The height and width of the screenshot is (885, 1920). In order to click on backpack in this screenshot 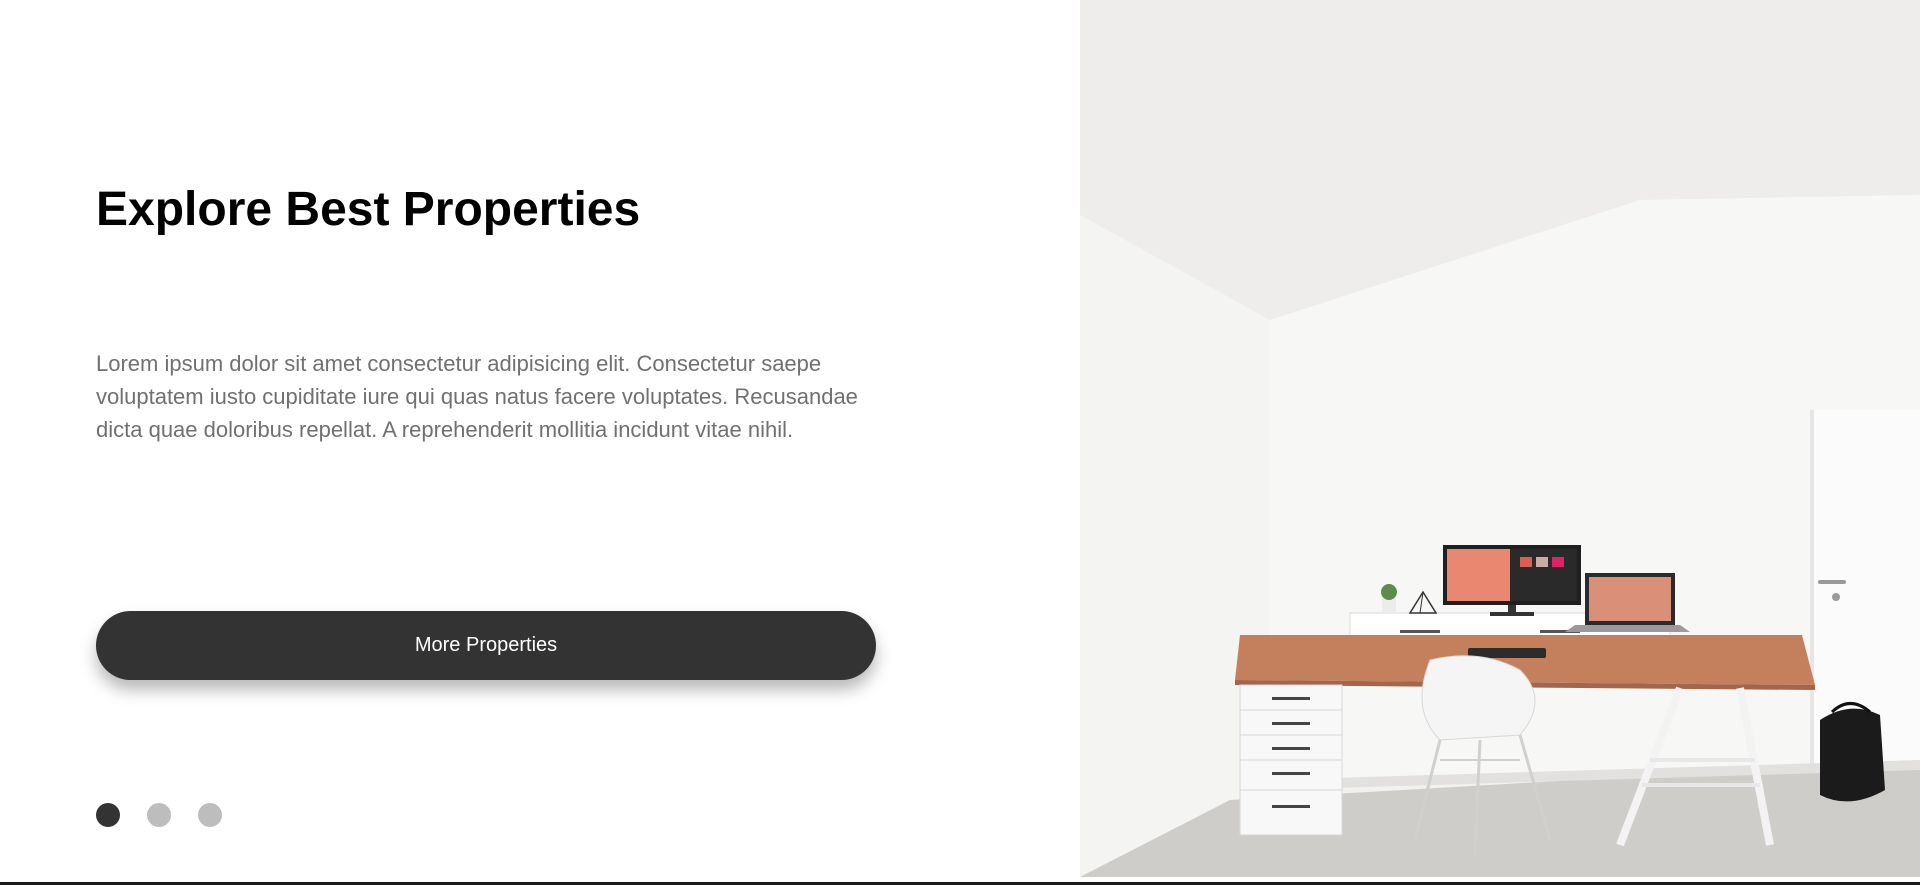, I will do `click(1852, 755)`.